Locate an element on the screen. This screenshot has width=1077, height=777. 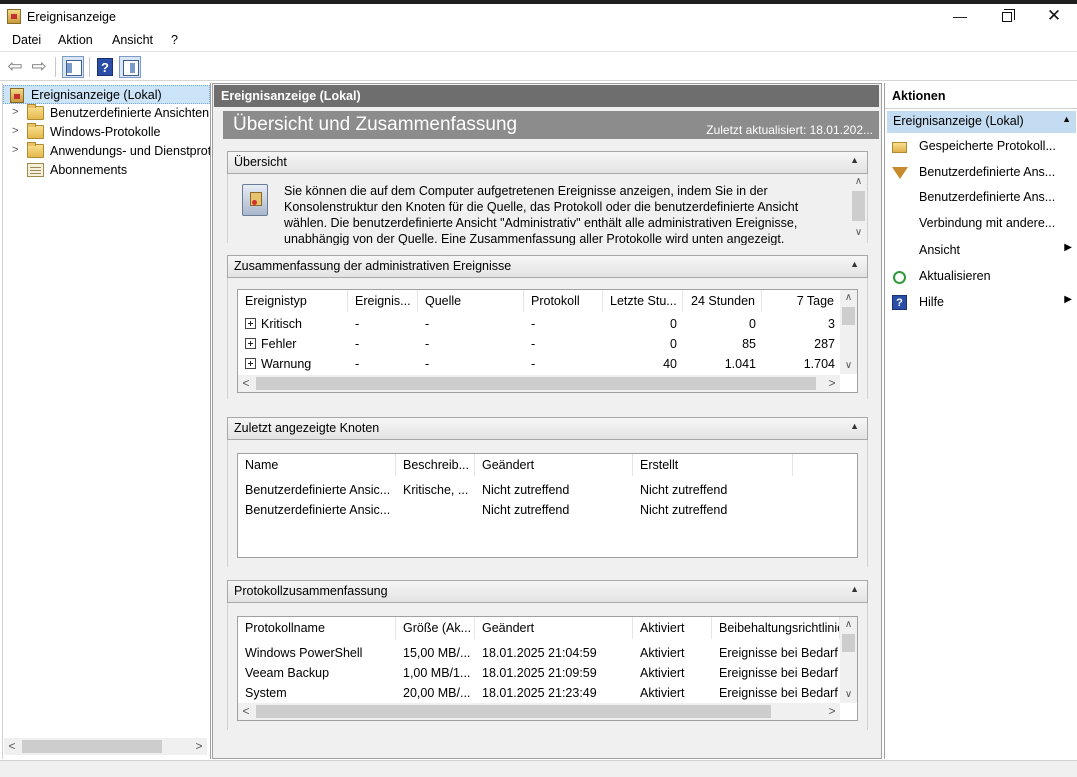
tree-item-label: Anwendungs- und Dienstprotokolle is located at coordinates (130, 151).